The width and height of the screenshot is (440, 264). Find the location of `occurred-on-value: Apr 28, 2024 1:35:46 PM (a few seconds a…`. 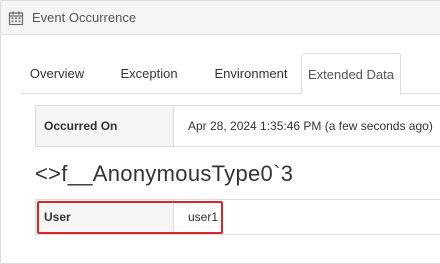

occurred-on-value: Apr 28, 2024 1:35:46 PM (a few seconds a… is located at coordinates (310, 126).